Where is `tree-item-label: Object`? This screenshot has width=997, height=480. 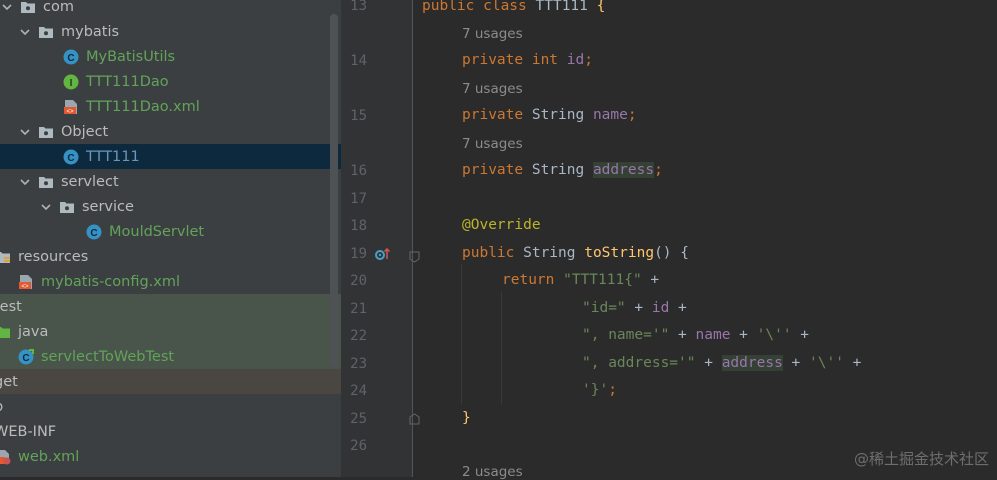 tree-item-label: Object is located at coordinates (85, 131).